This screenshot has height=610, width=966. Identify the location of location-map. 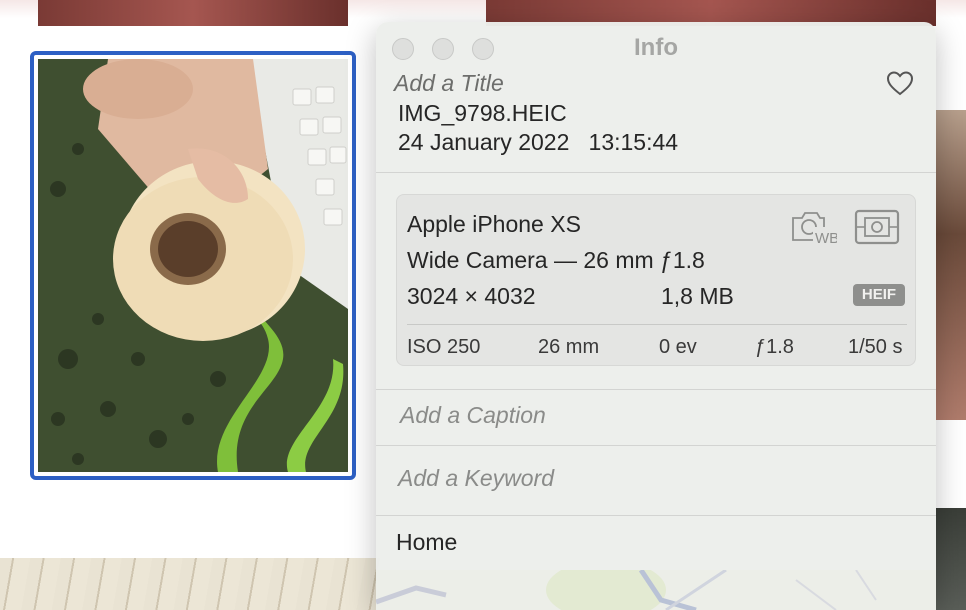
(656, 590).